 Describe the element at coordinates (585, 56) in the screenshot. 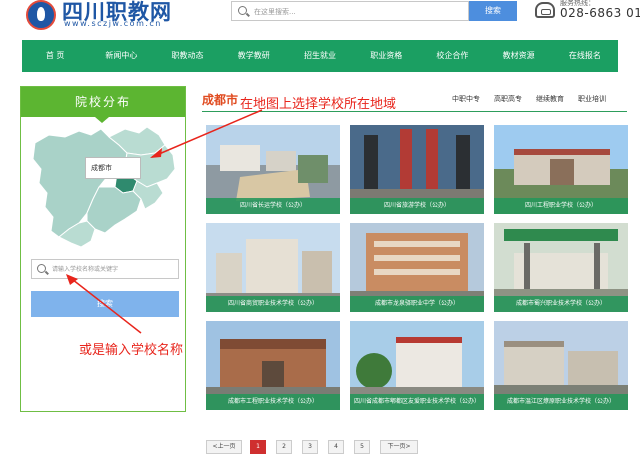

I see `nav-item-online-signup: 在线报名` at that location.